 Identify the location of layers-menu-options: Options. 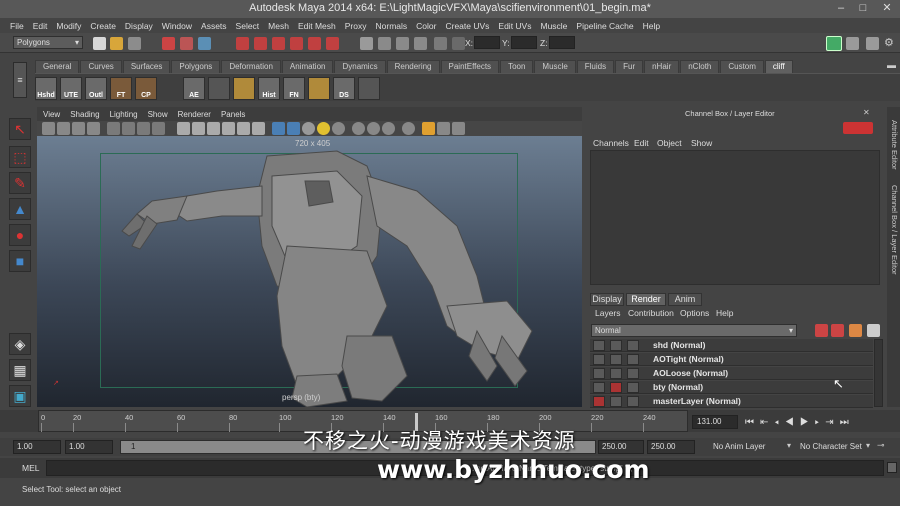
(694, 313).